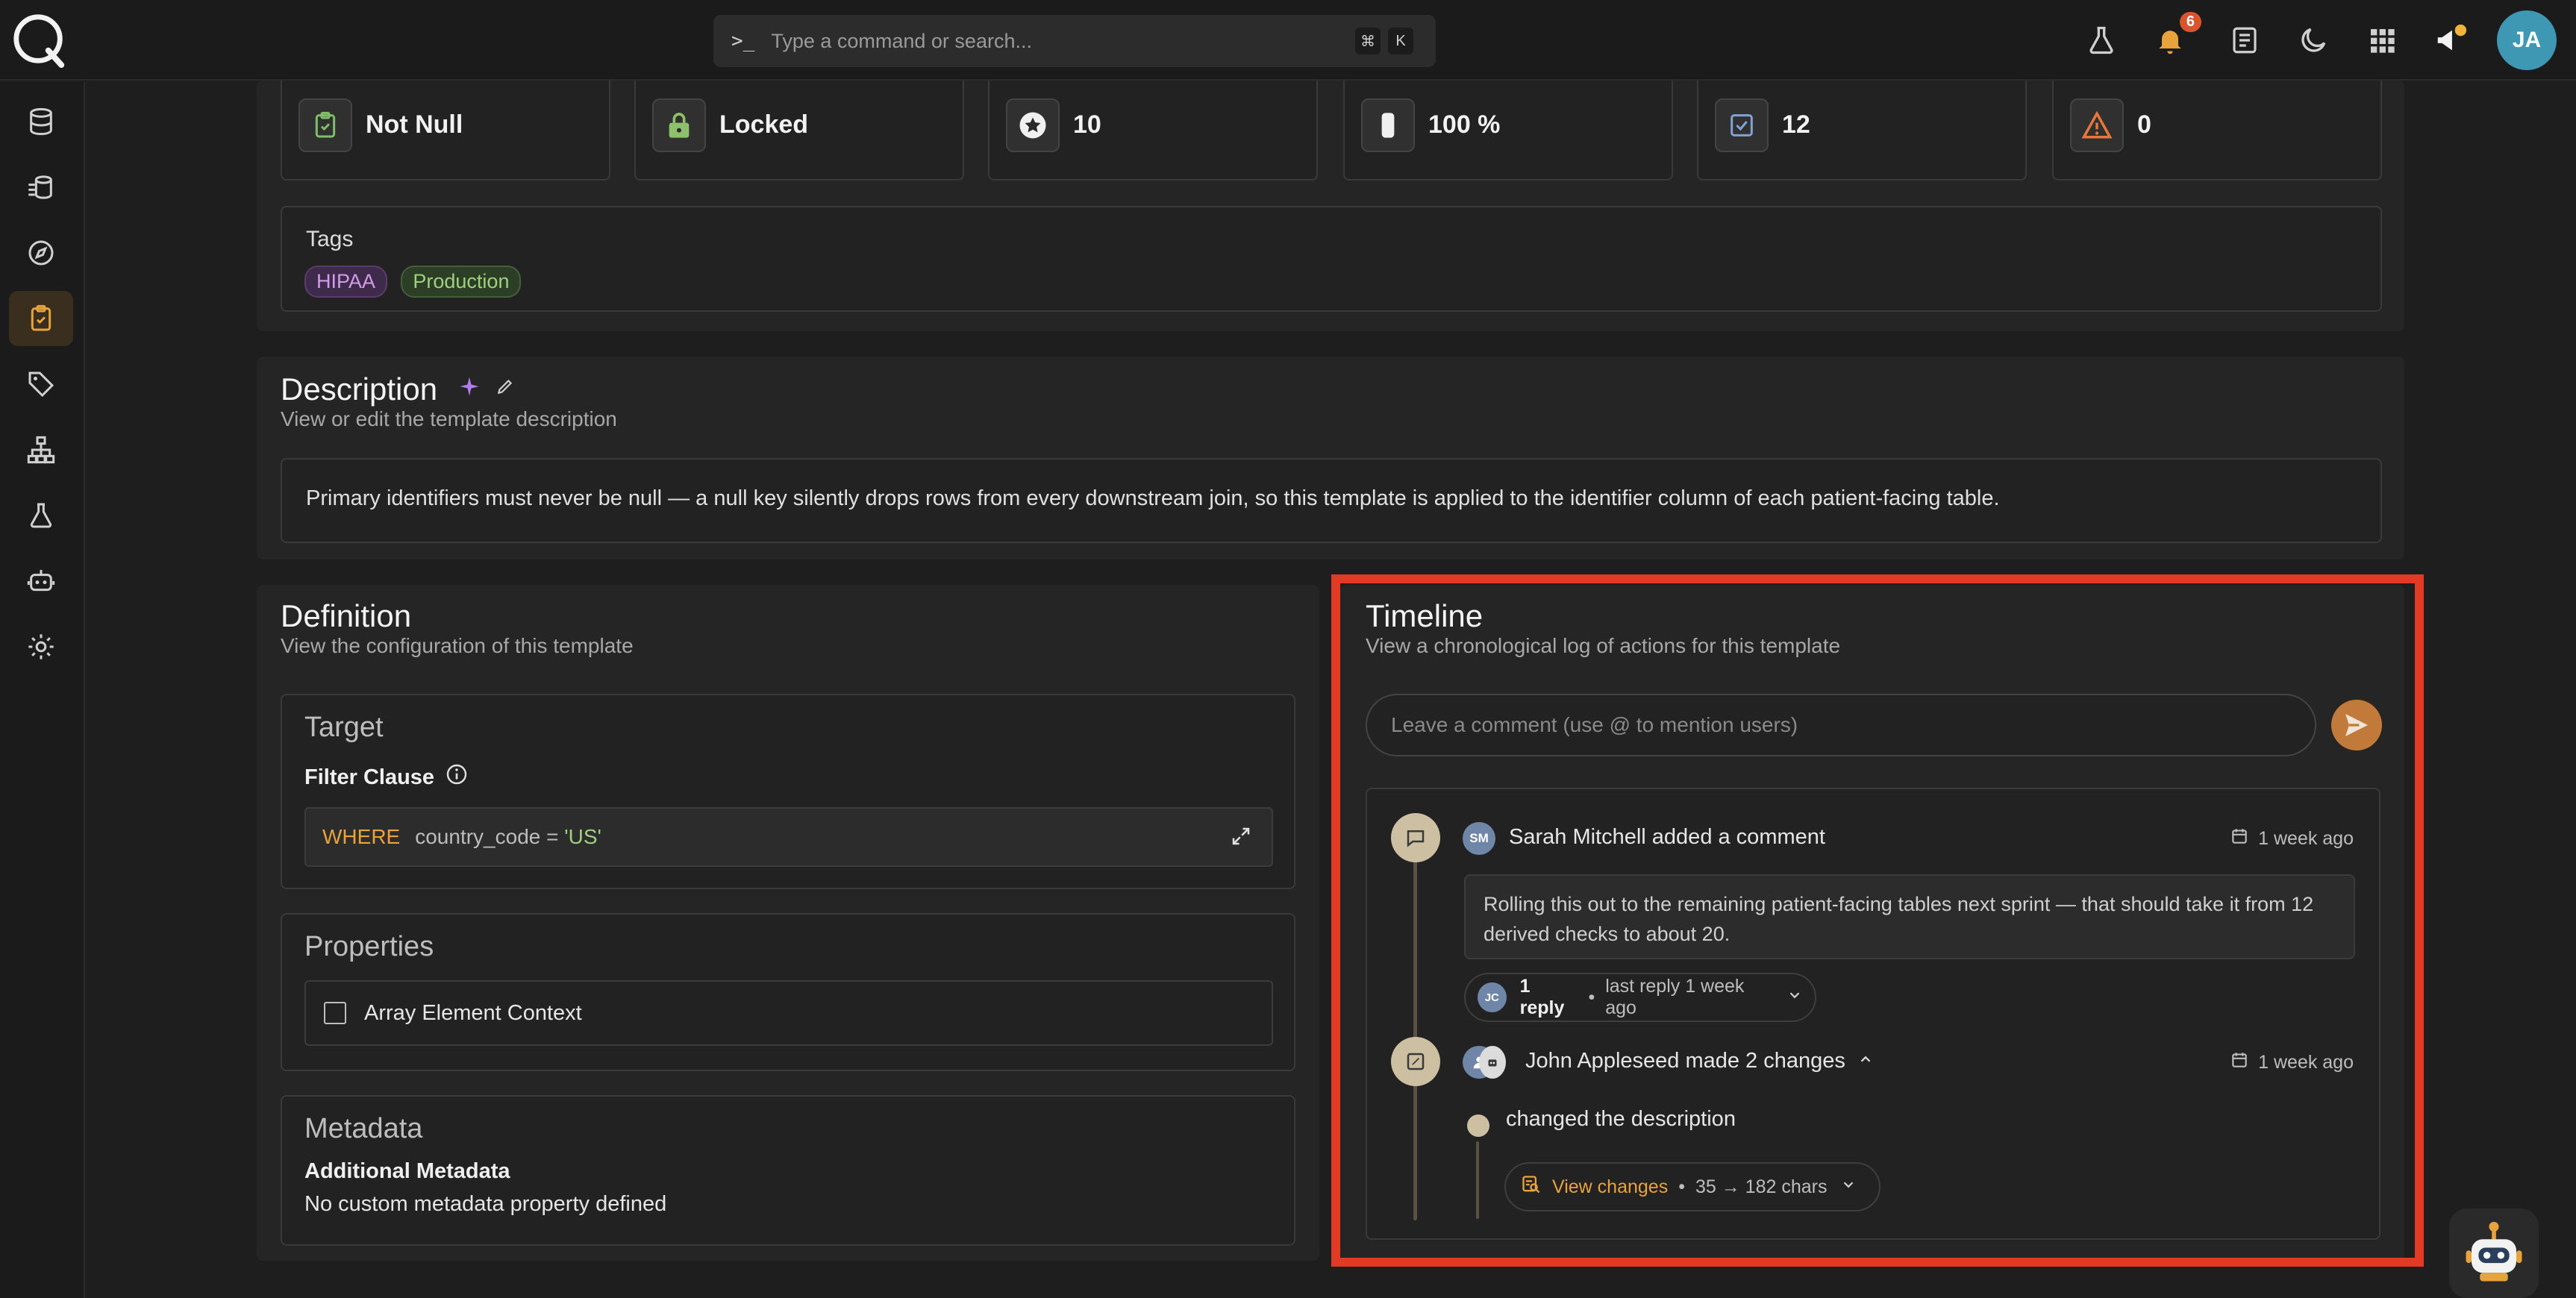  Describe the element at coordinates (457, 645) in the screenshot. I see `definition-subtitle: View the configuration of this template` at that location.